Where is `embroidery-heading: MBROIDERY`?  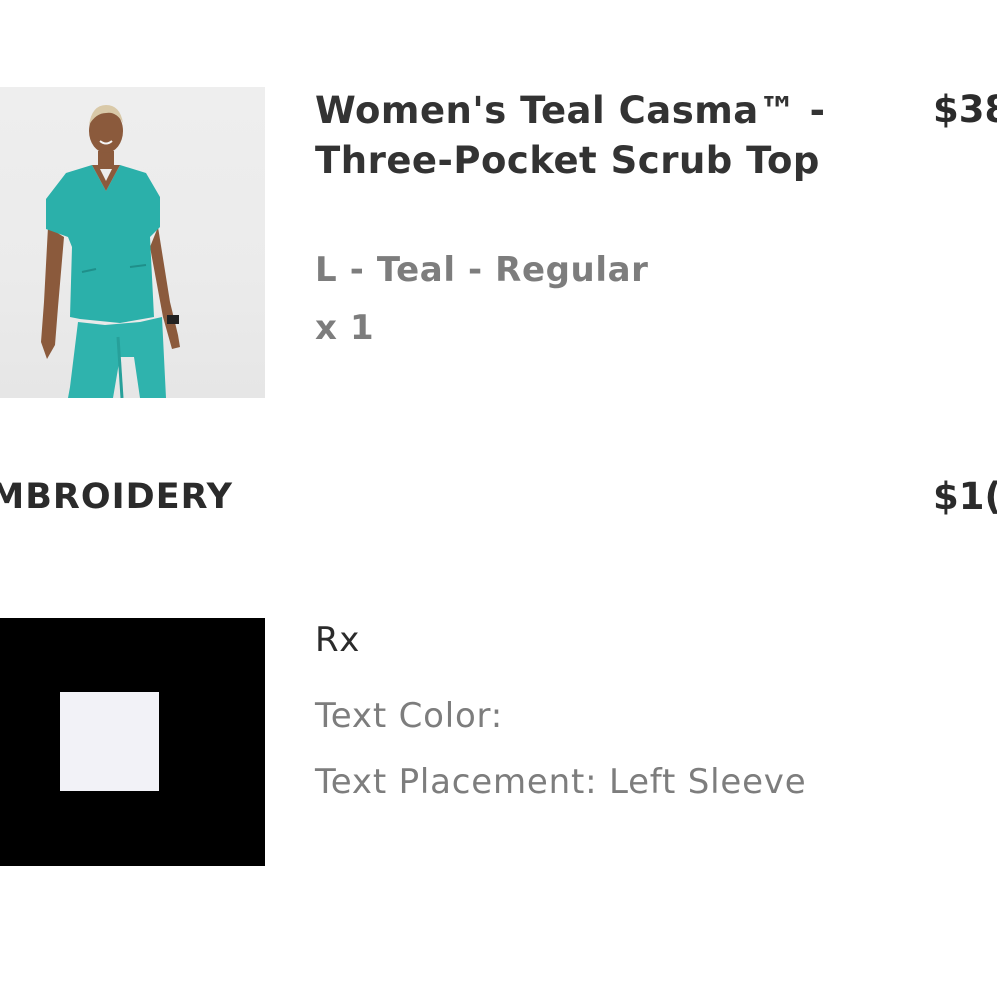
embroidery-heading: MBROIDERY is located at coordinates (116, 497).